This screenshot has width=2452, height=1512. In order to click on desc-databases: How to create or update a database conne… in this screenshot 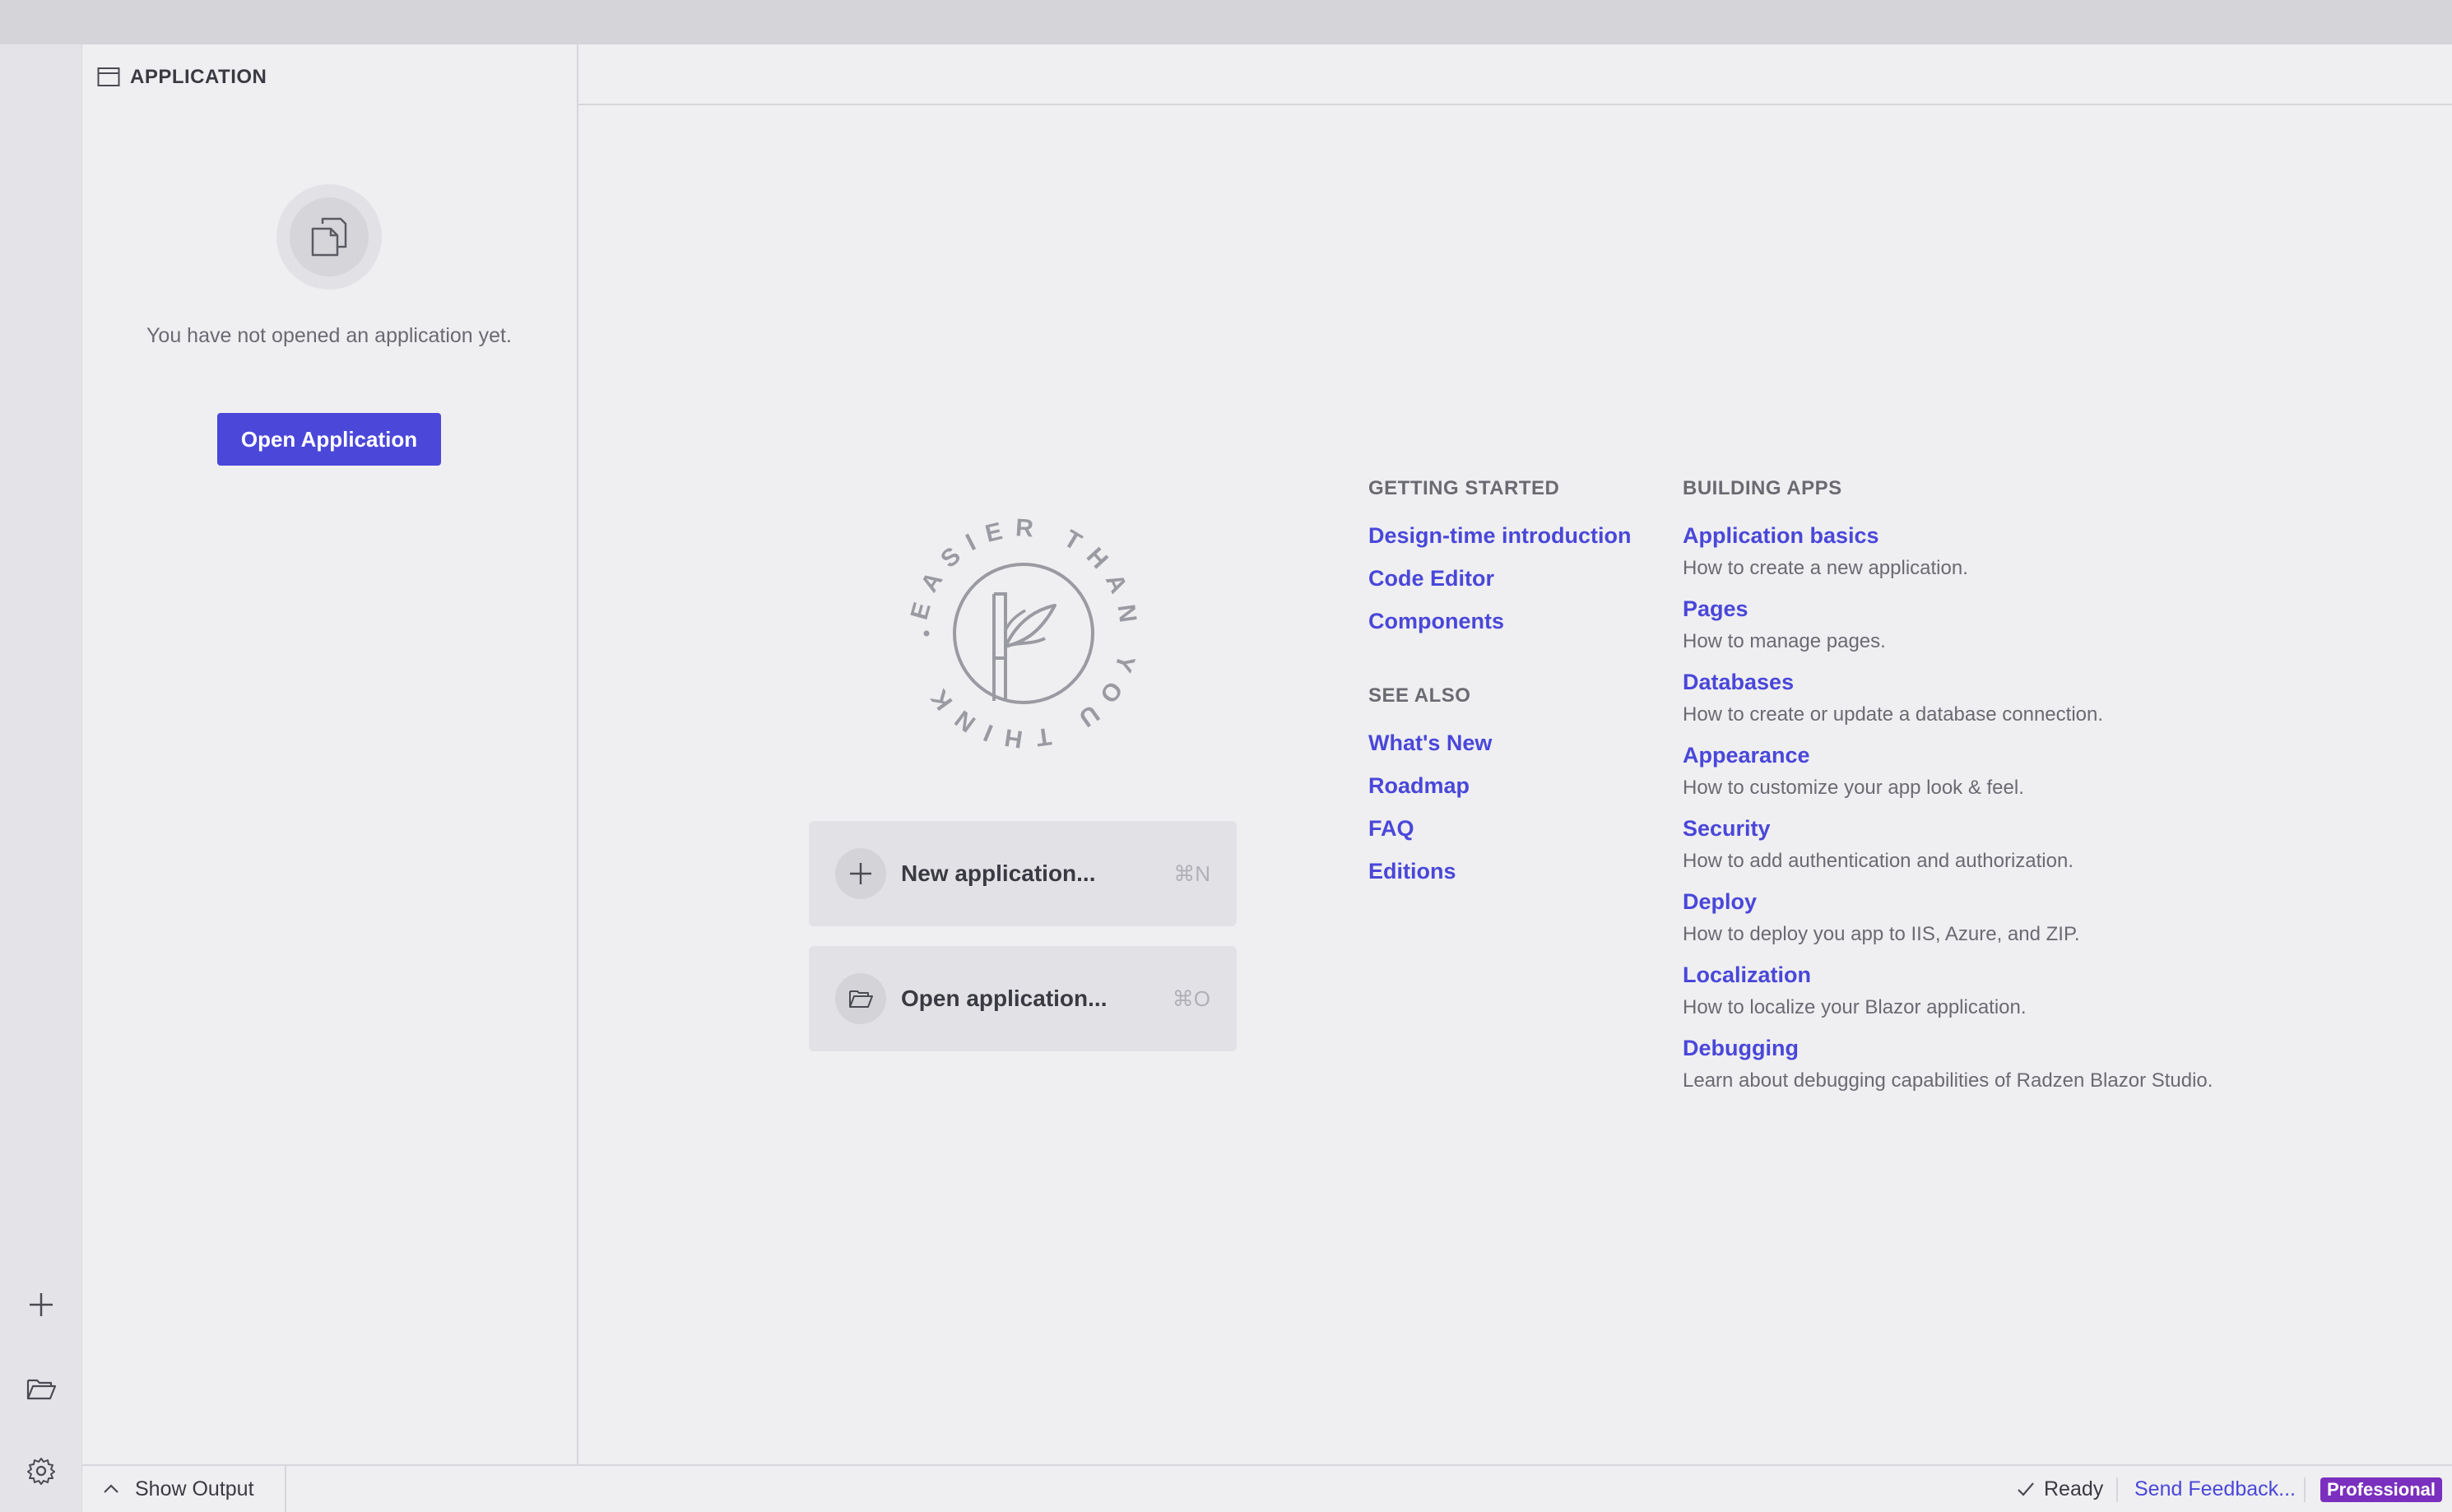, I will do `click(1894, 714)`.